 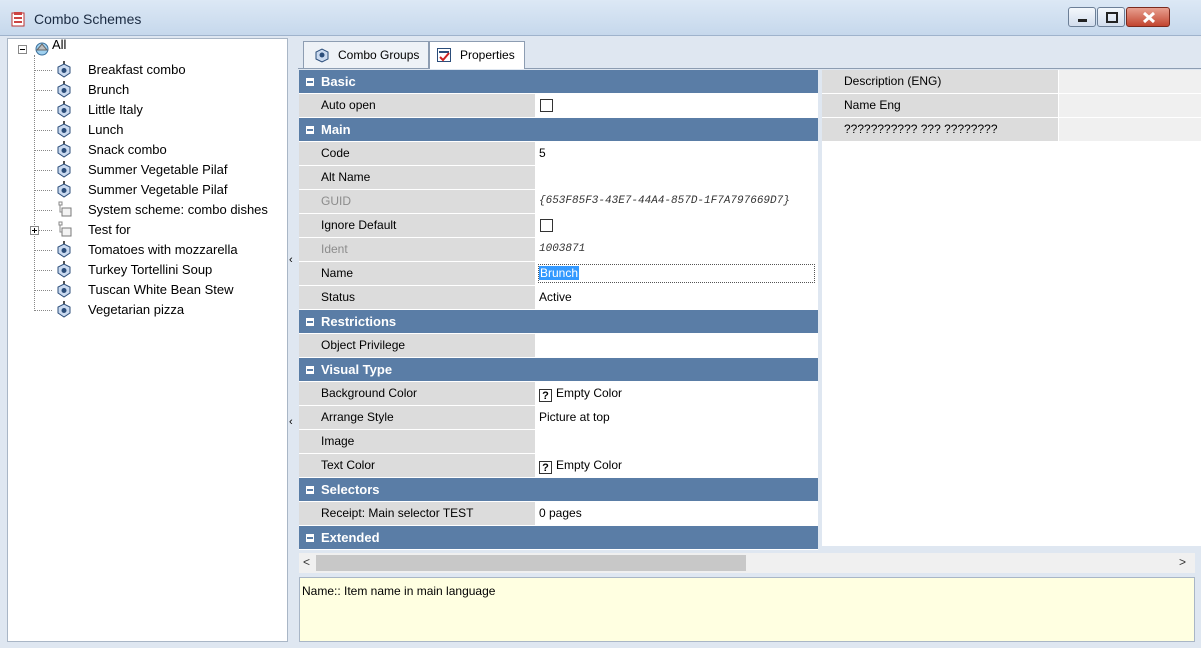 I want to click on tab-properties-label: Properties, so click(x=487, y=55).